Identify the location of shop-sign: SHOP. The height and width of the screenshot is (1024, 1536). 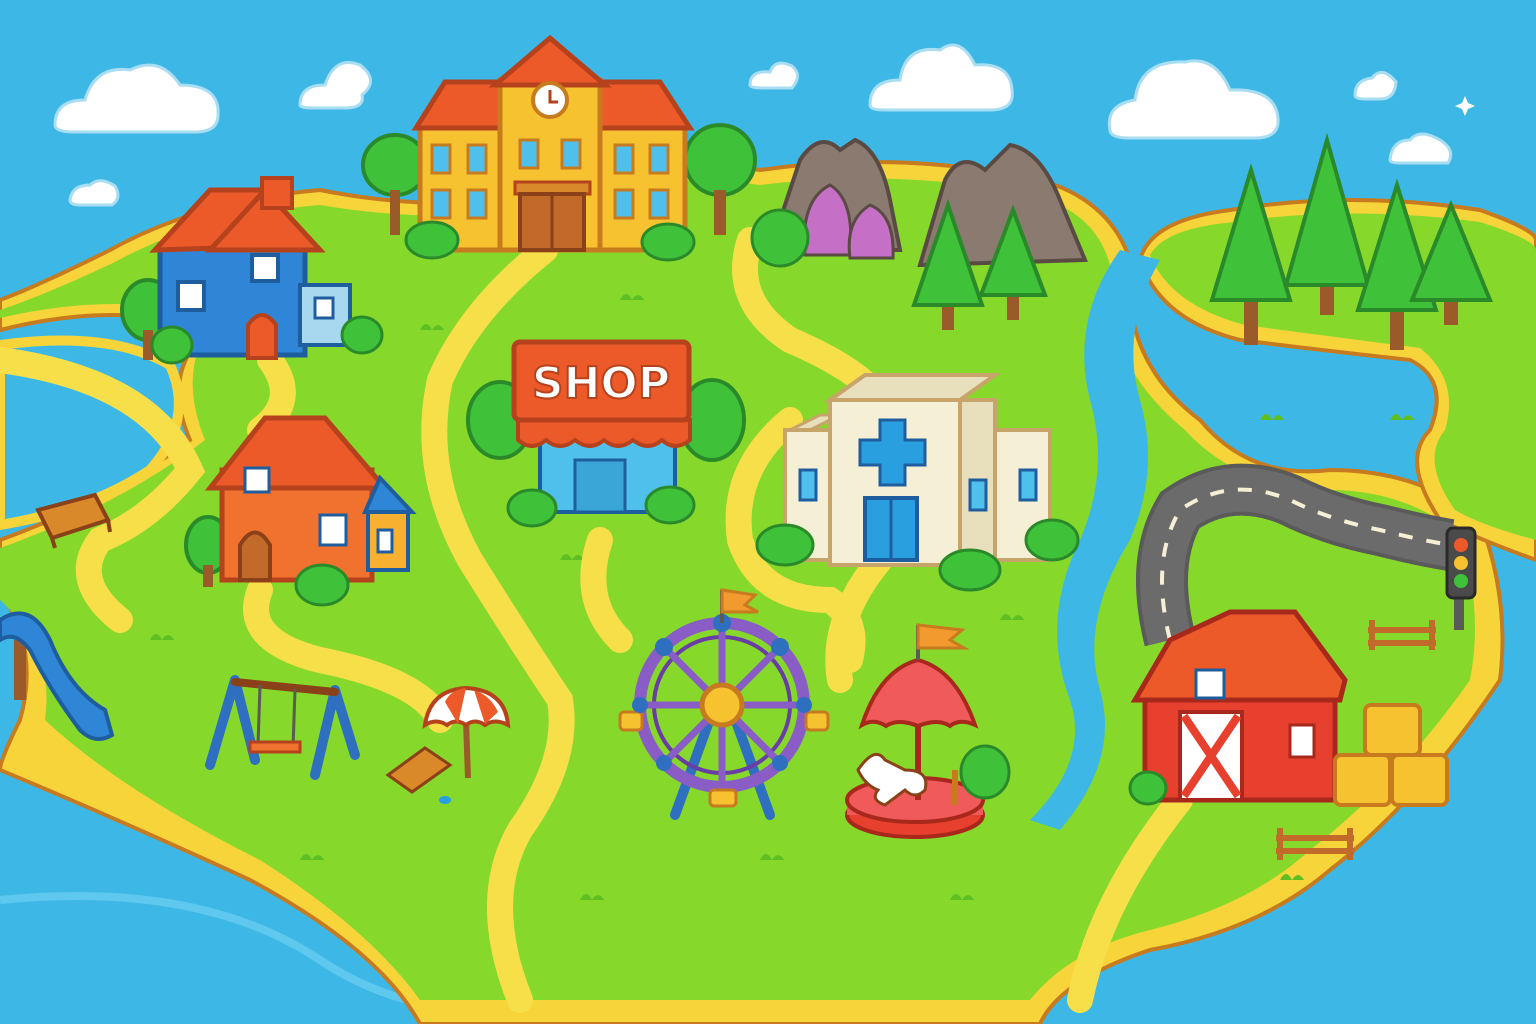
(601, 383).